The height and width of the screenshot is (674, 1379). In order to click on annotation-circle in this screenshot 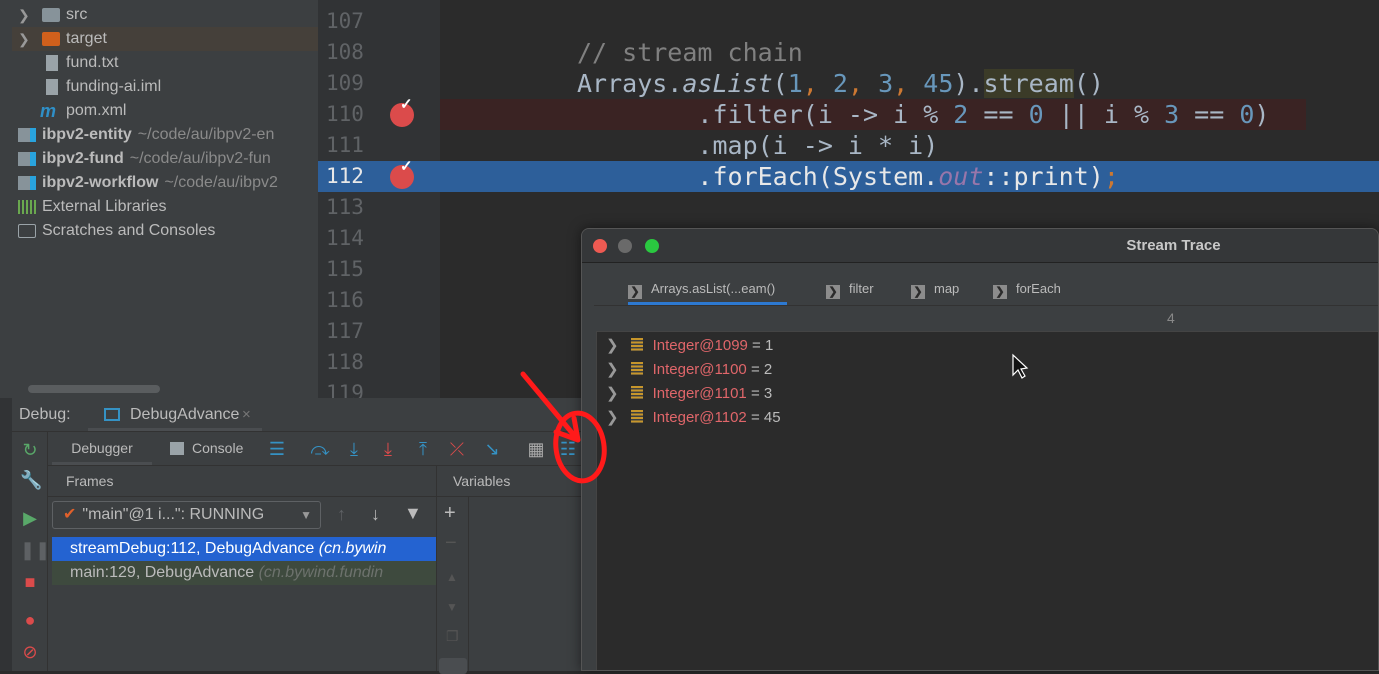, I will do `click(580, 447)`.